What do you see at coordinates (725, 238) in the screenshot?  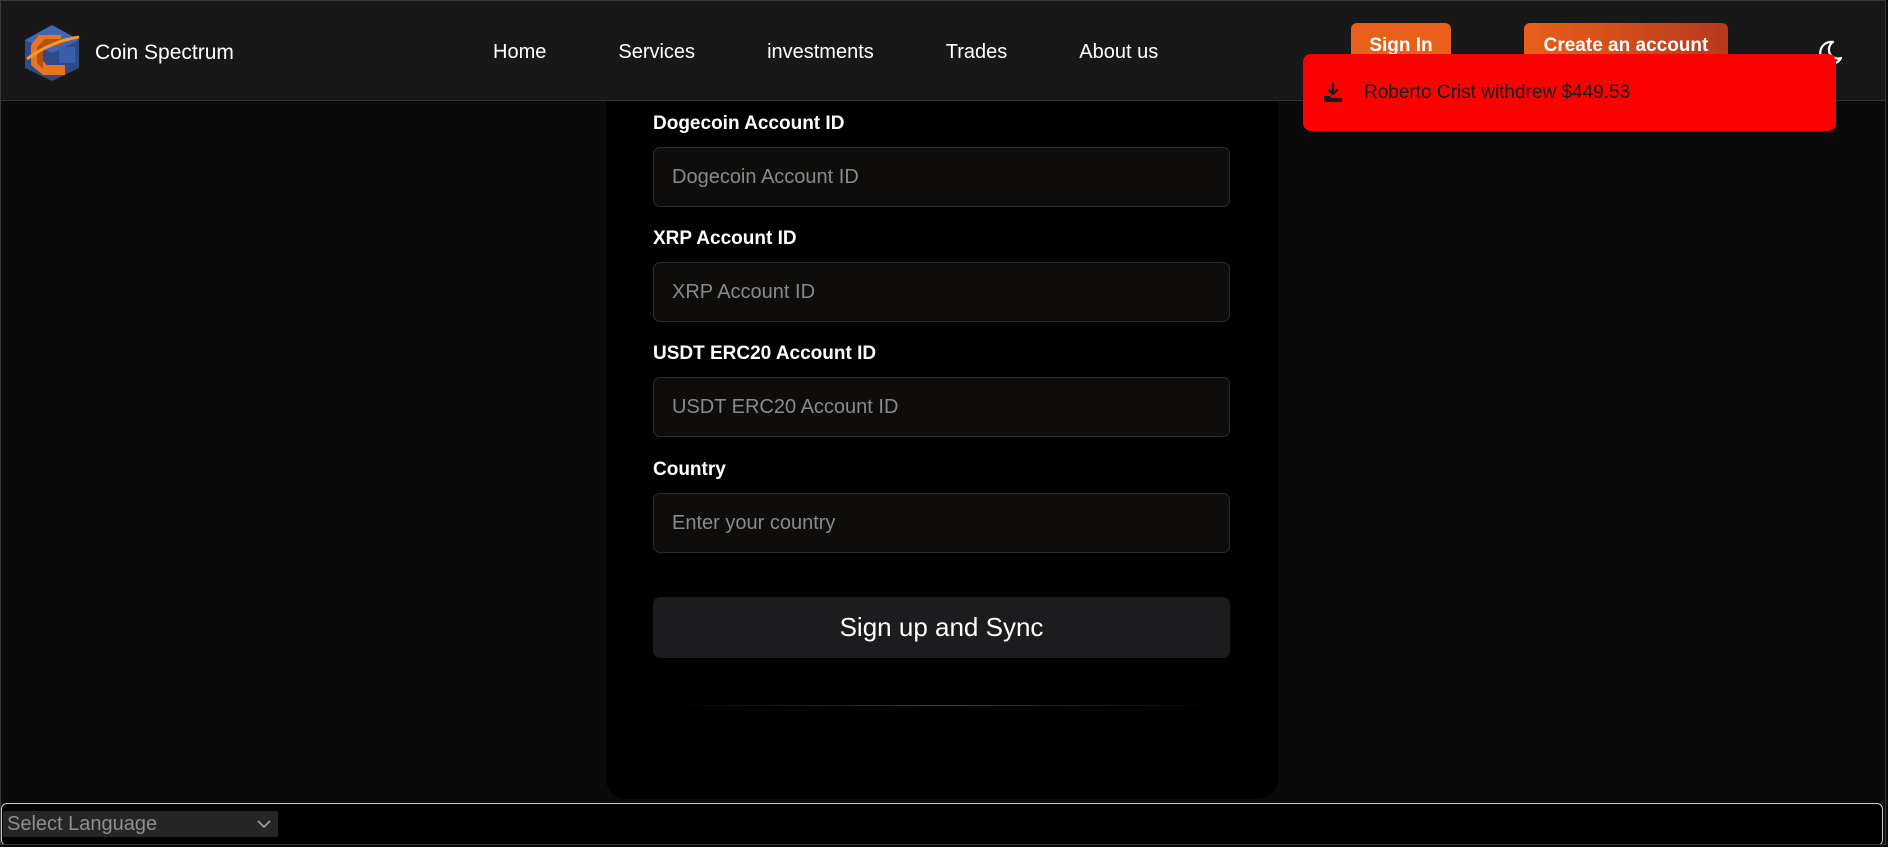 I see `xrp-label: XRP Account ID` at bounding box center [725, 238].